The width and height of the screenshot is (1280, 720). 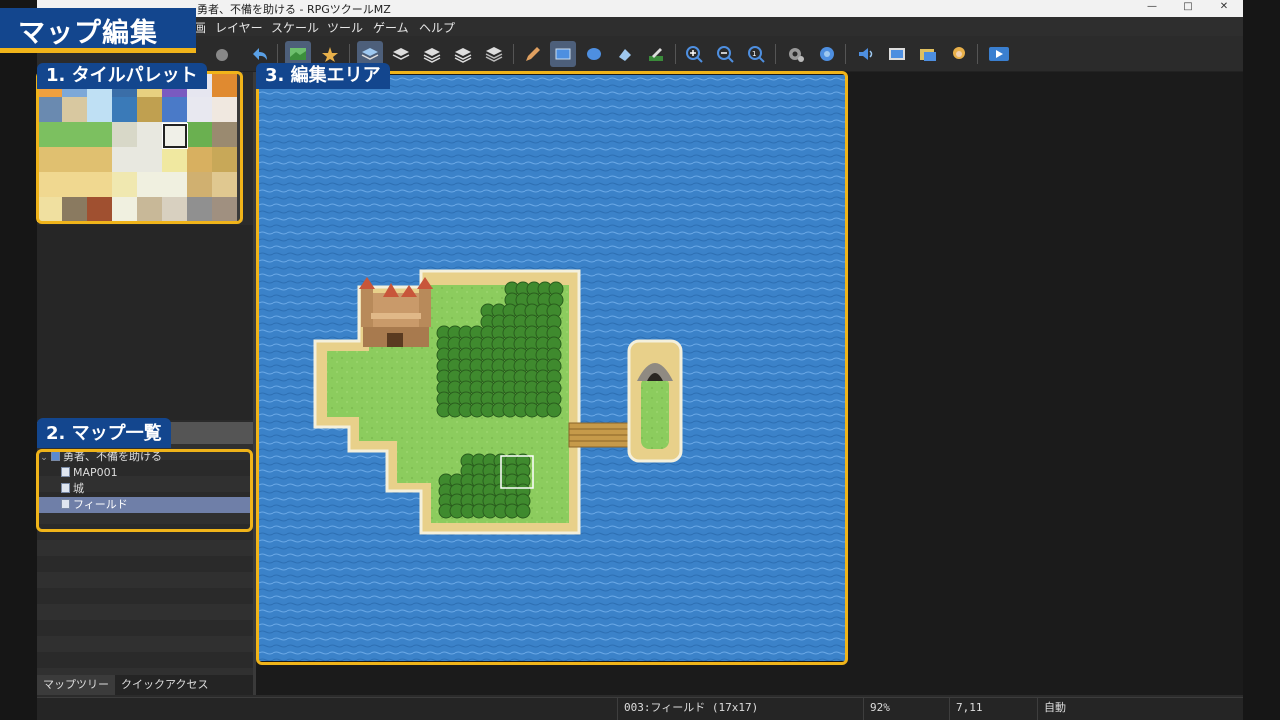 What do you see at coordinates (323, 76) in the screenshot?
I see `label-edit-area: 3. 編集エリア` at bounding box center [323, 76].